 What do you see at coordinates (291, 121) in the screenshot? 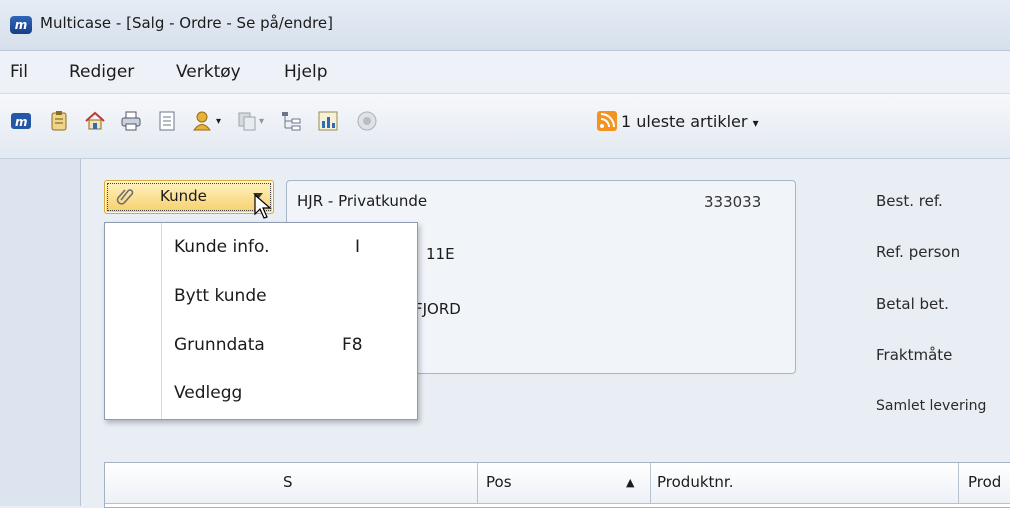
I see `tree-icon` at bounding box center [291, 121].